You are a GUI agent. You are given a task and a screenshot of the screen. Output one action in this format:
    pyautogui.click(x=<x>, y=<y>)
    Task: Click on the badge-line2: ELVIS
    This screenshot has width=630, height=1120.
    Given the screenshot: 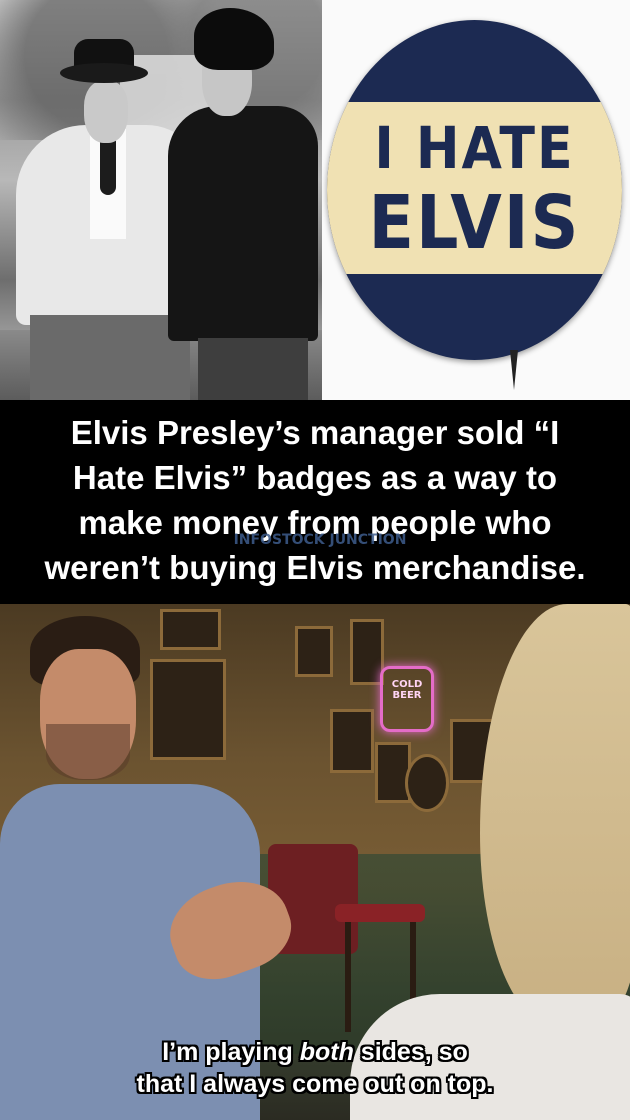 What is the action you would take?
    pyautogui.click(x=474, y=223)
    